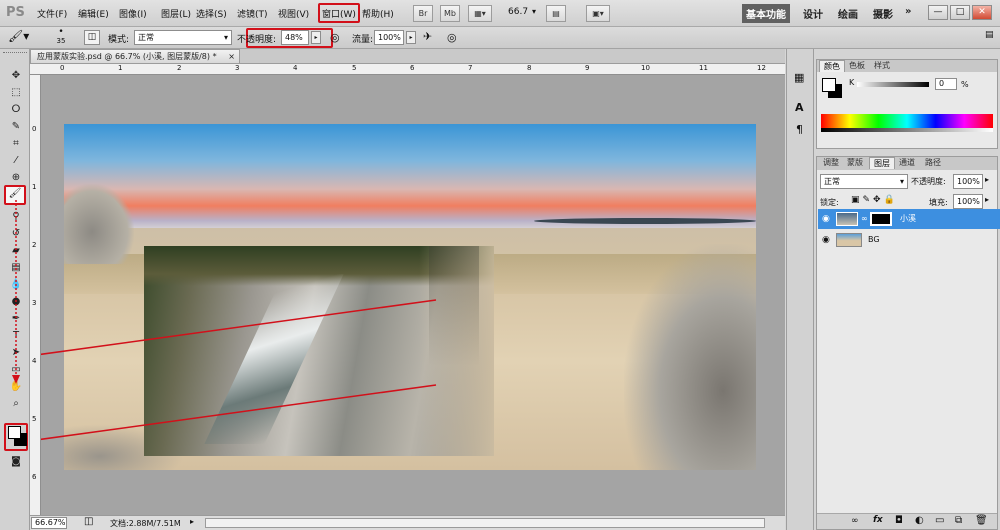 Image resolution: width=1000 pixels, height=530 pixels. I want to click on eyedropper-tool-icon: ⁄, so click(16, 160).